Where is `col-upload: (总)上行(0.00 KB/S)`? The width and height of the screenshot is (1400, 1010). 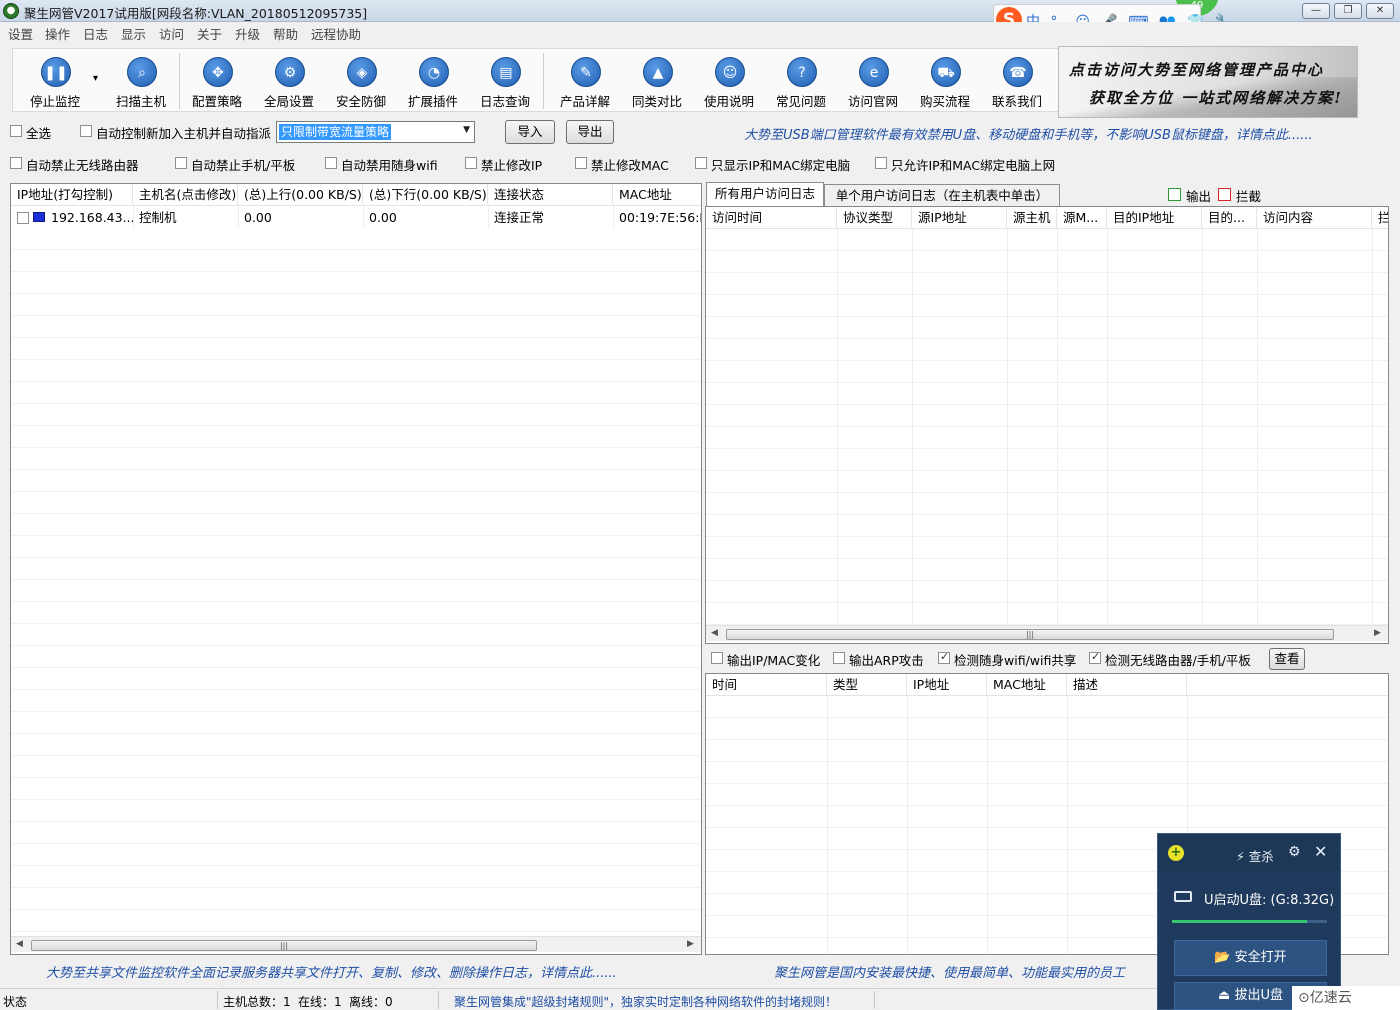
col-upload: (总)上行(0.00 KB/S) is located at coordinates (300, 195).